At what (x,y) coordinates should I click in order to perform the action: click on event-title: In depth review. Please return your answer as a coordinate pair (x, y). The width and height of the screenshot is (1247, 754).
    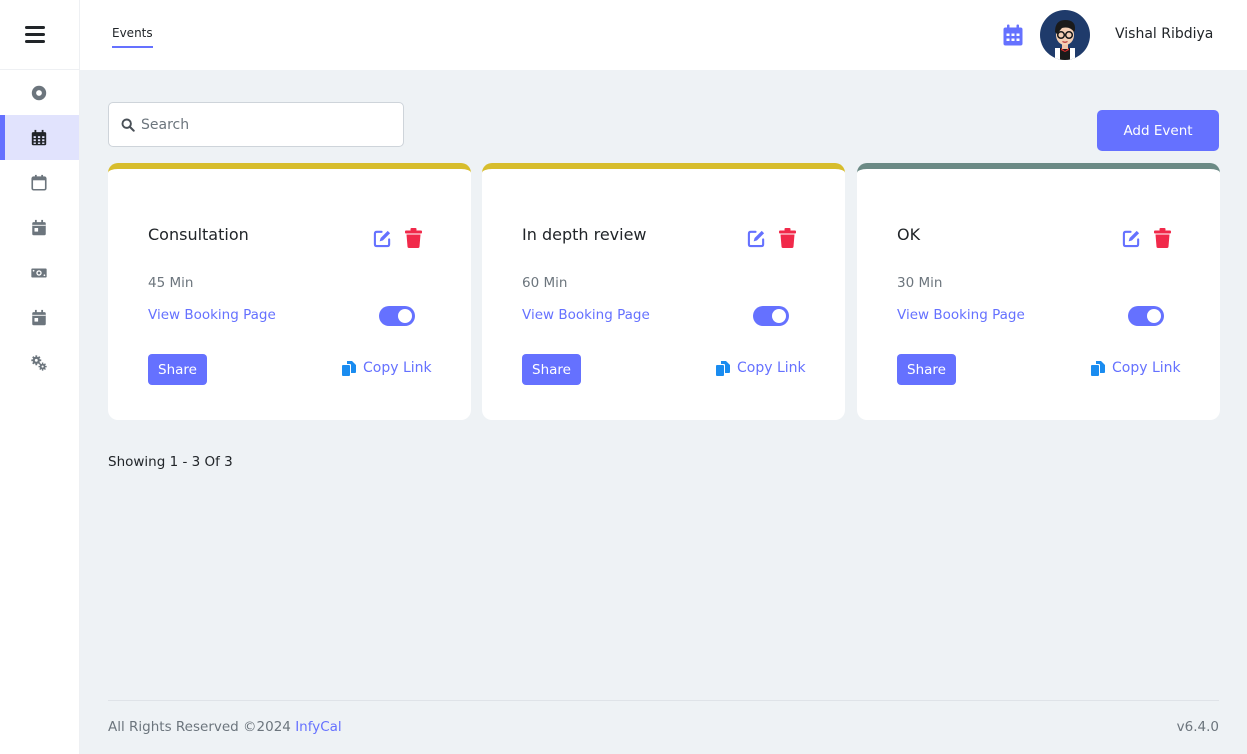
    Looking at the image, I should click on (584, 234).